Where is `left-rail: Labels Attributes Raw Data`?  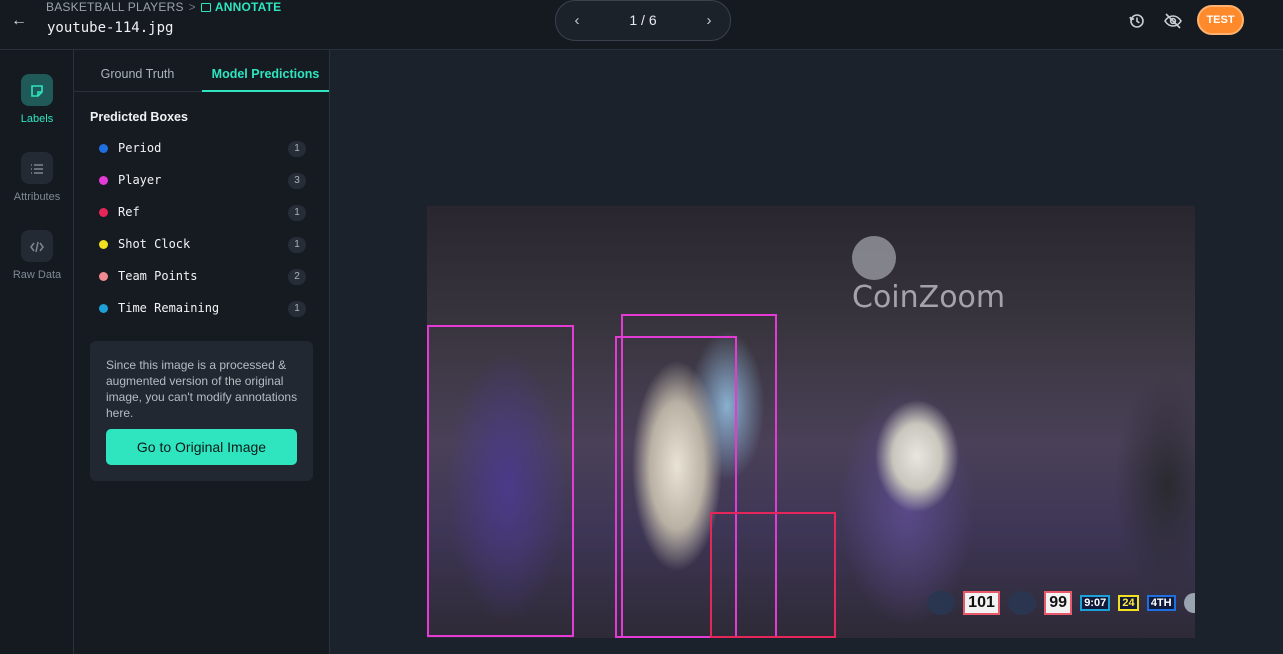 left-rail: Labels Attributes Raw Data is located at coordinates (37, 352).